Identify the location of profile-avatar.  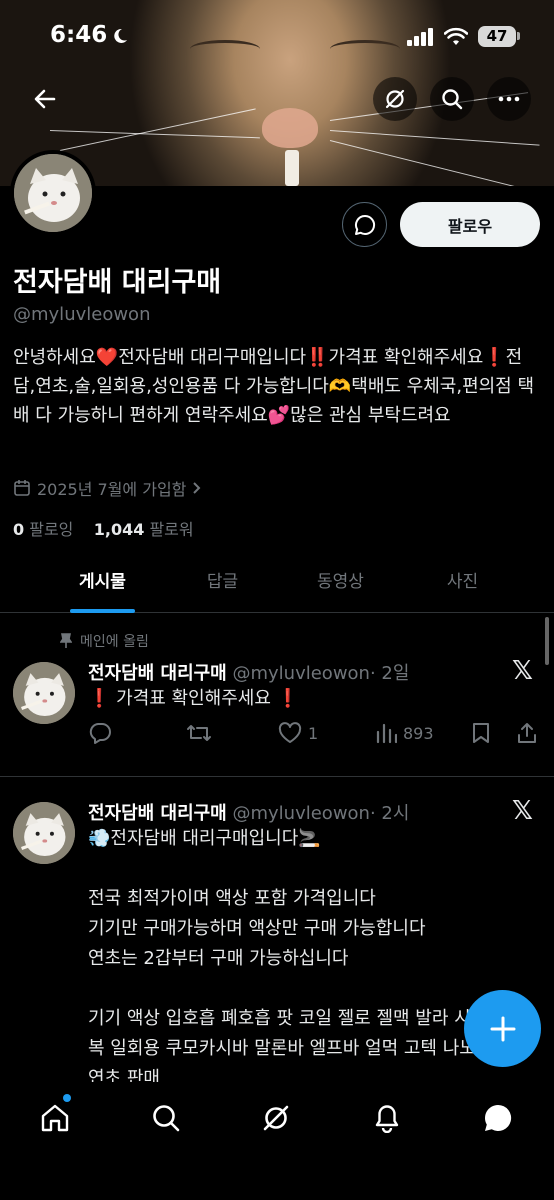
(53, 193).